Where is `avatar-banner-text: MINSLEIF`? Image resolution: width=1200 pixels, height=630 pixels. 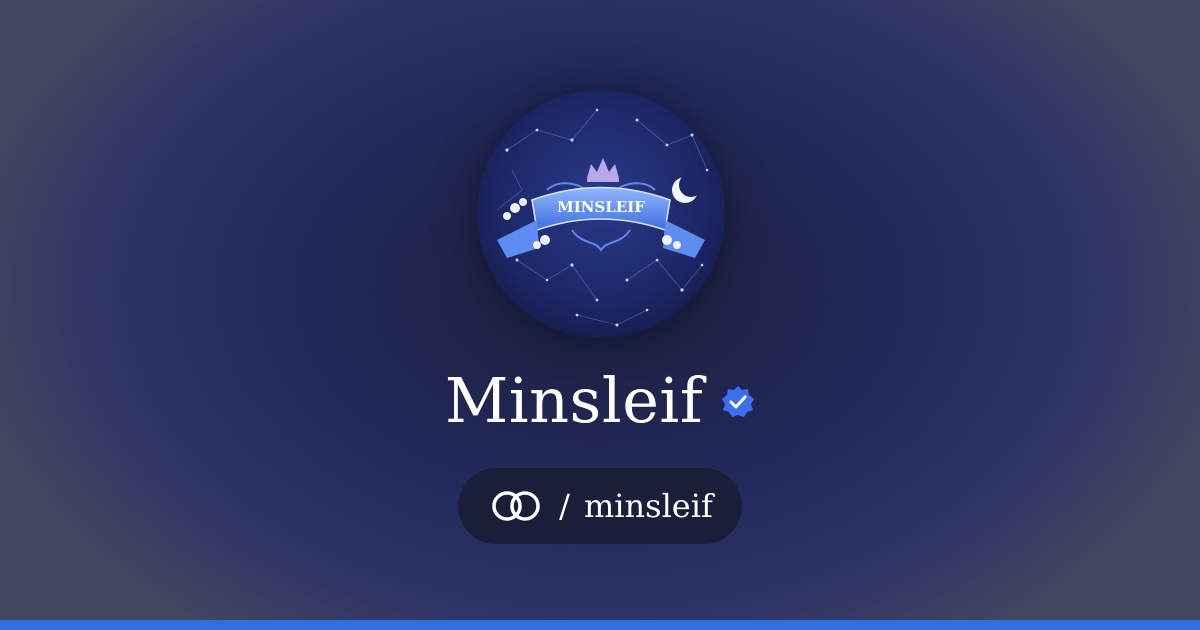
avatar-banner-text: MINSLEIF is located at coordinates (601, 207).